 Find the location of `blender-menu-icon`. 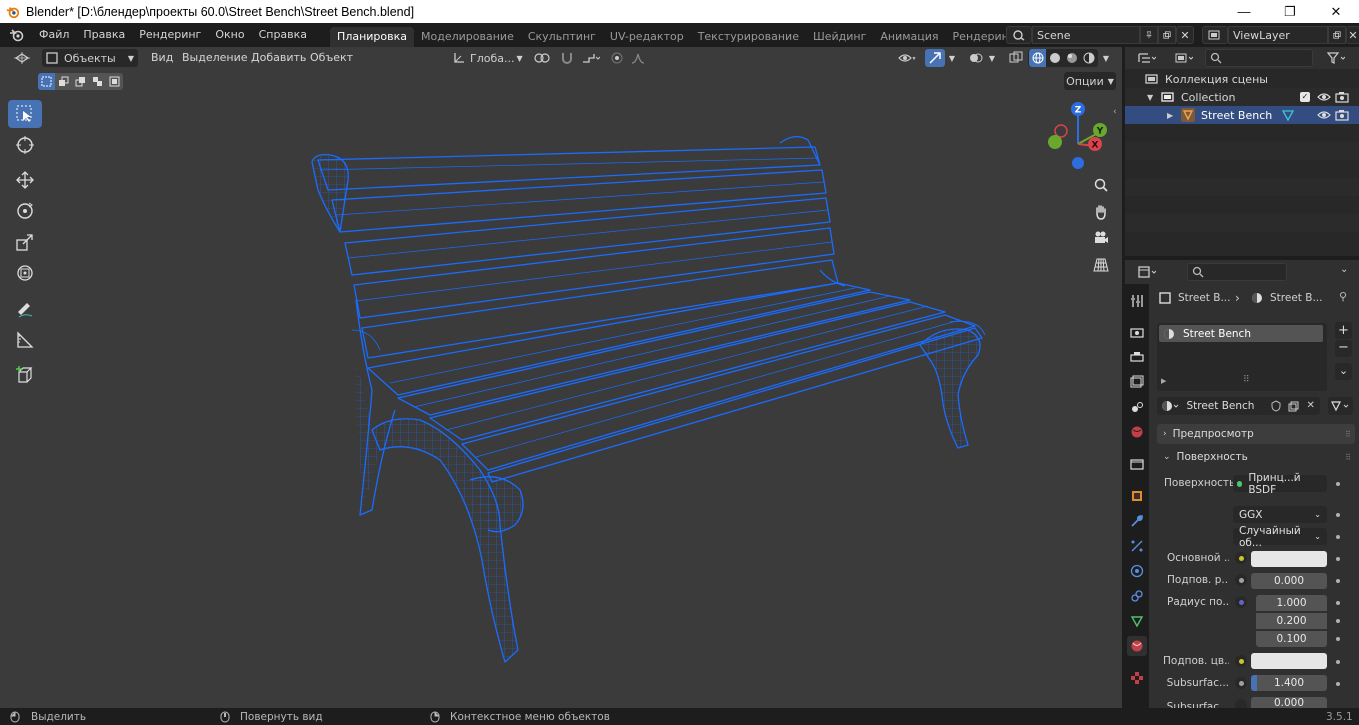

blender-menu-icon is located at coordinates (17, 35).